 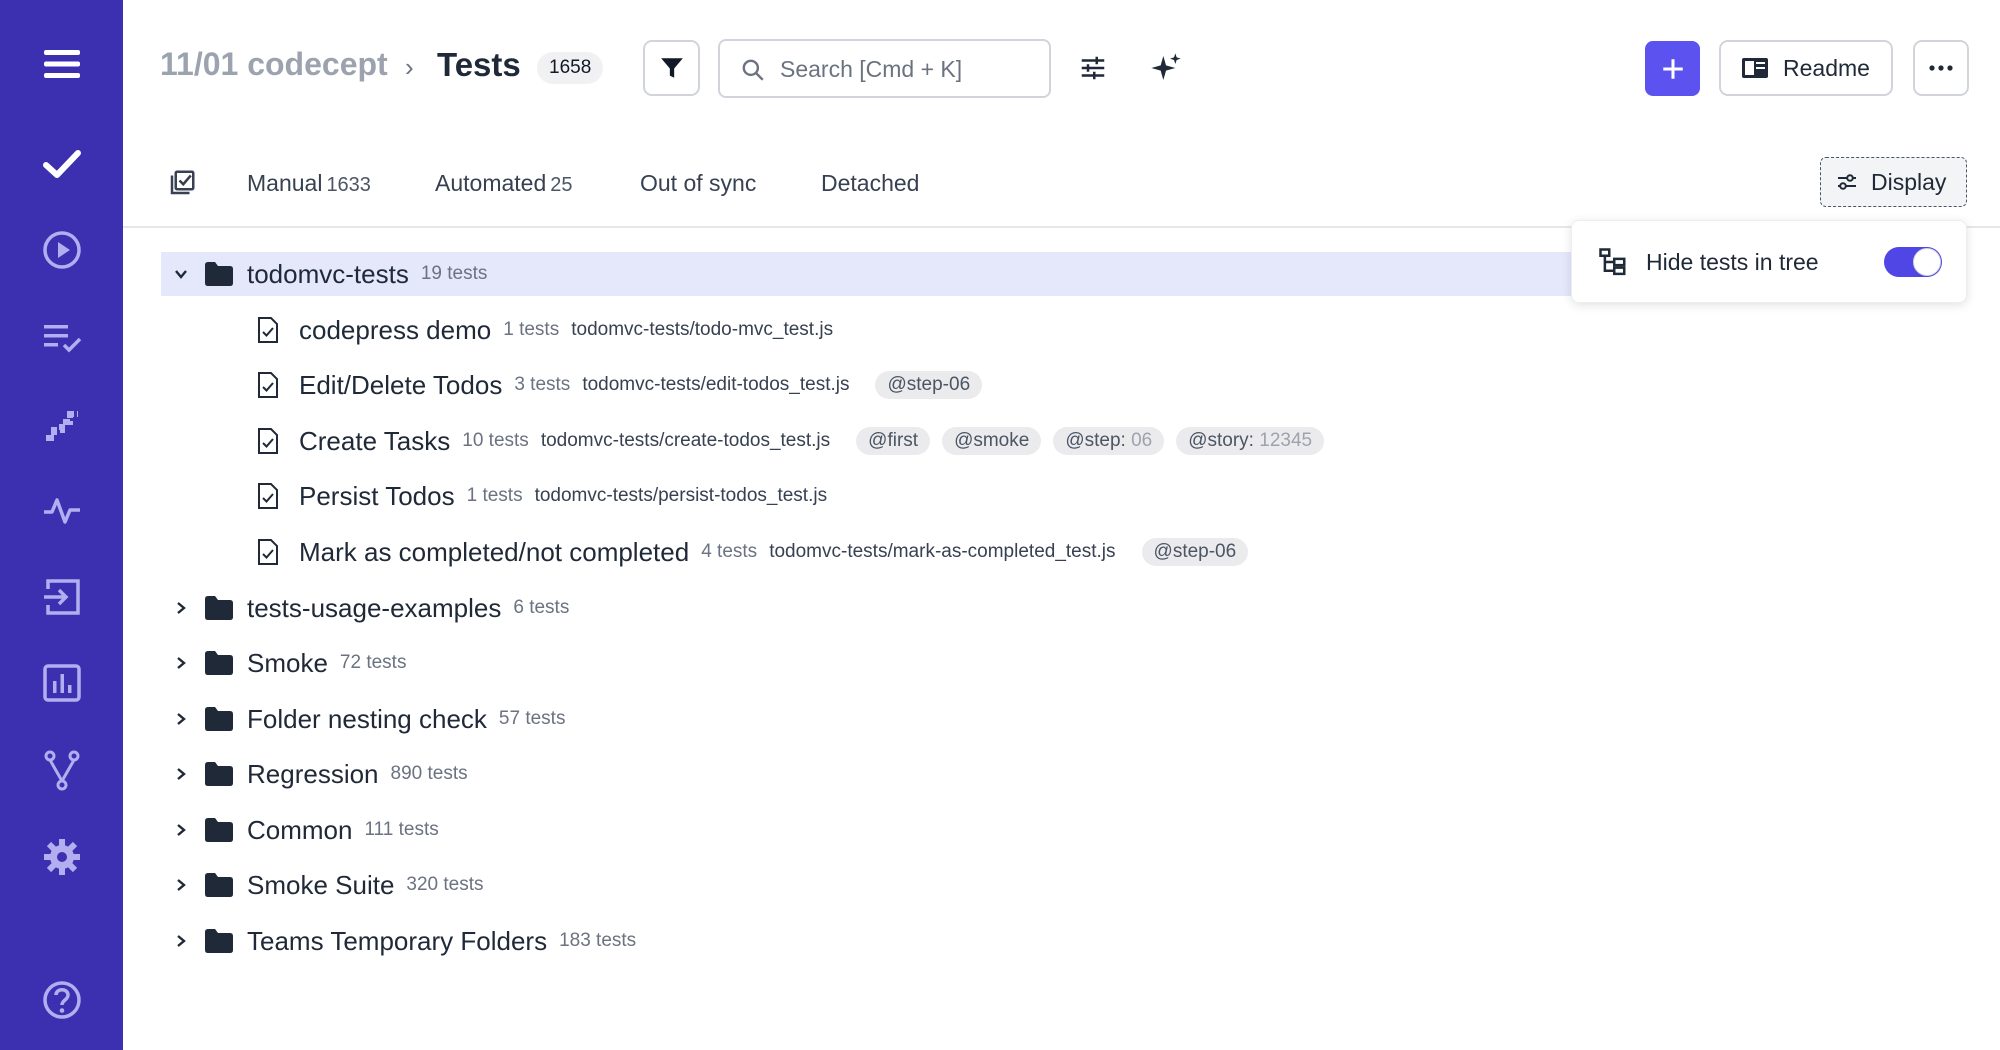 I want to click on search-box, so click(x=884, y=68).